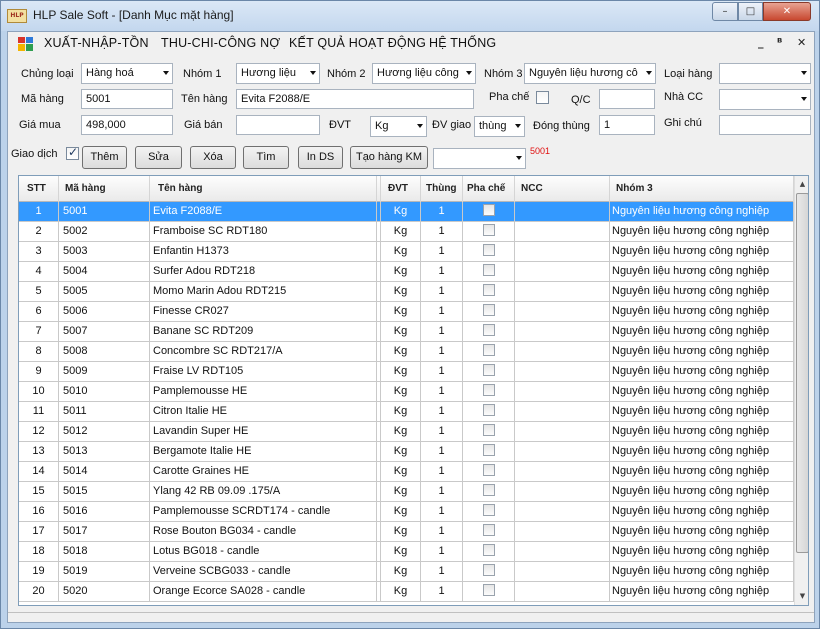  I want to click on cell-ten: Surfer Adou RDT218, so click(263, 271).